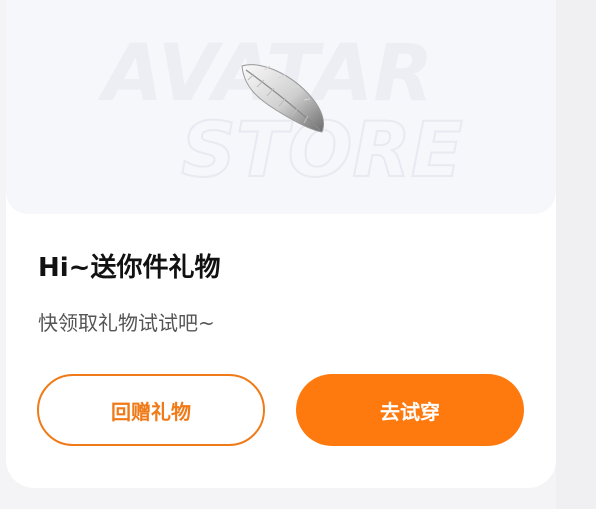 The width and height of the screenshot is (596, 509). I want to click on background-strip, so click(576, 254).